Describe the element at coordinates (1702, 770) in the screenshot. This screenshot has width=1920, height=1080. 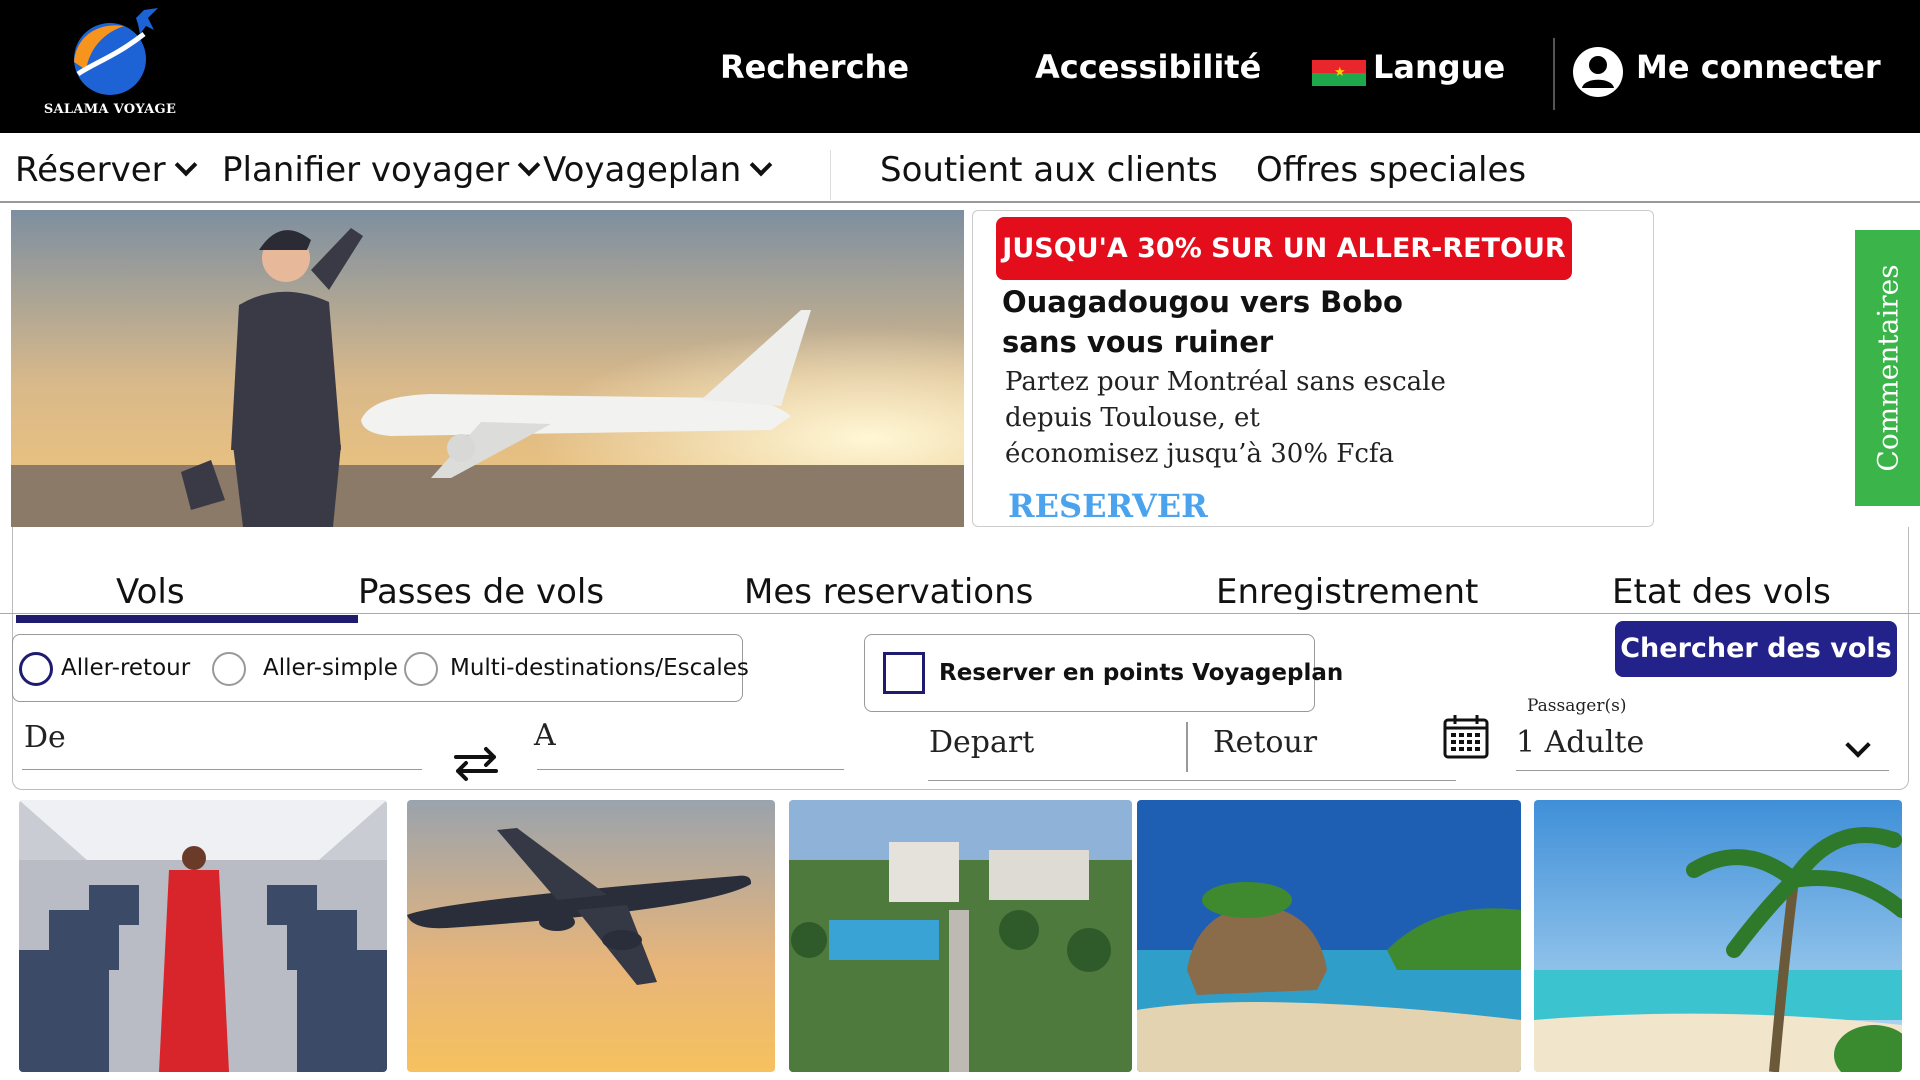
I see `passengers-underline` at that location.